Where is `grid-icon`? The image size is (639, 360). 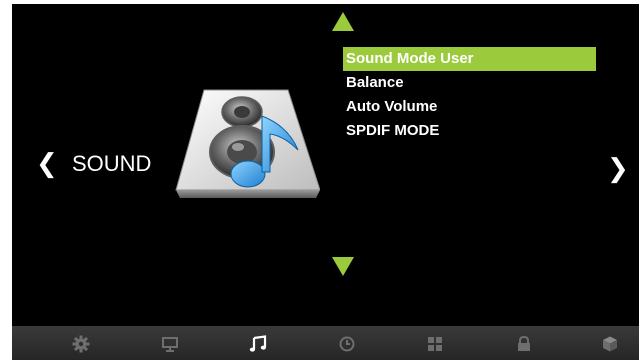
grid-icon is located at coordinates (435, 344).